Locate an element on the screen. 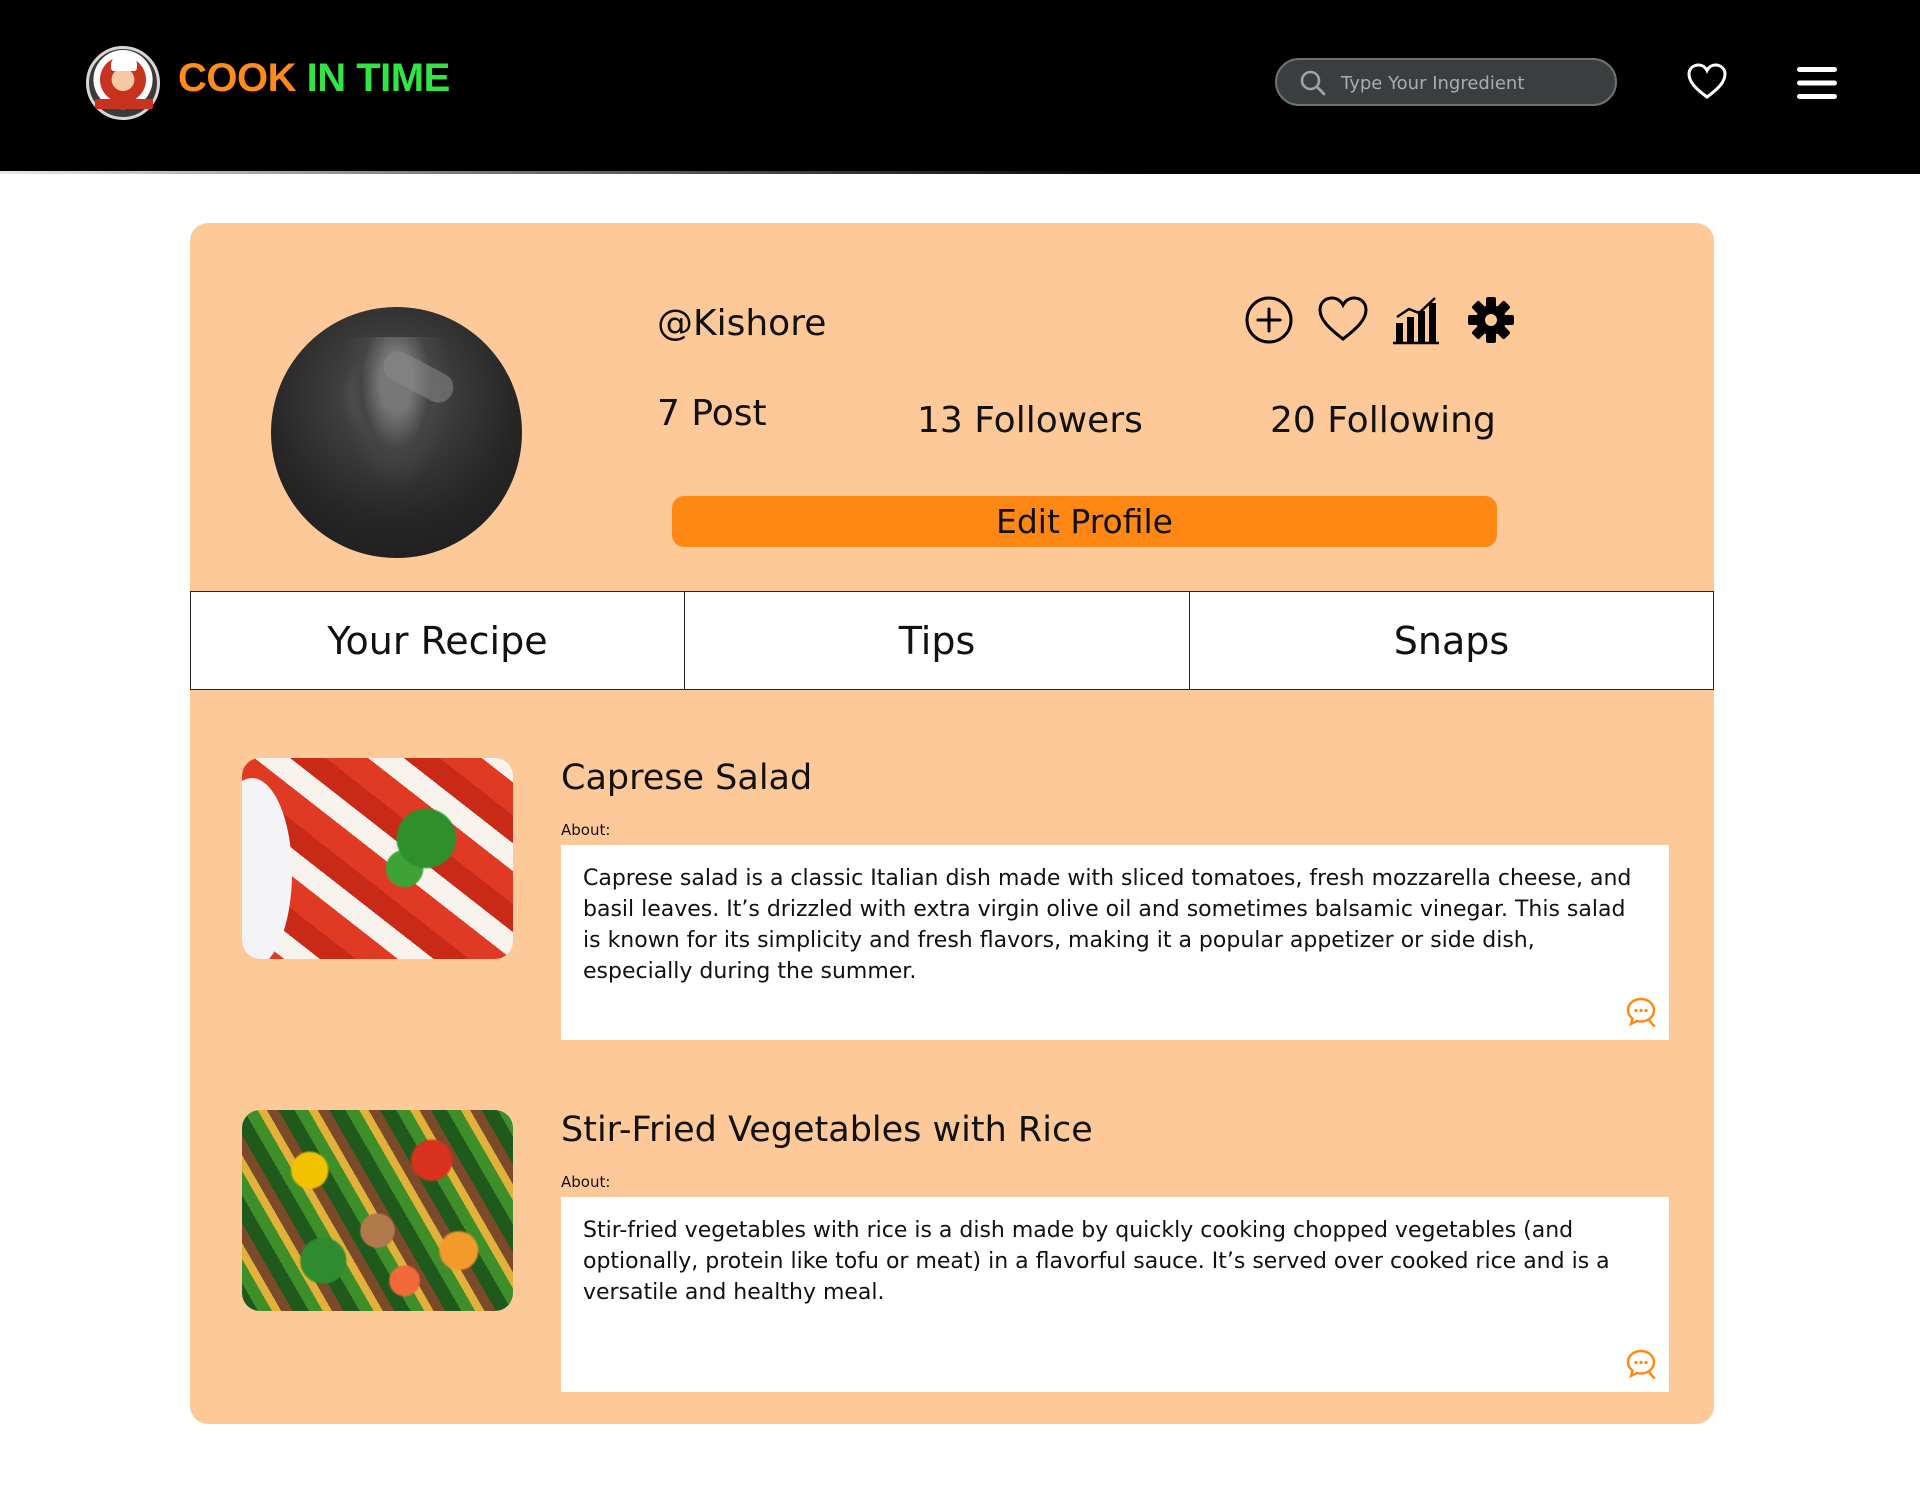  brand-name-part2: IN TIME is located at coordinates (378, 78).